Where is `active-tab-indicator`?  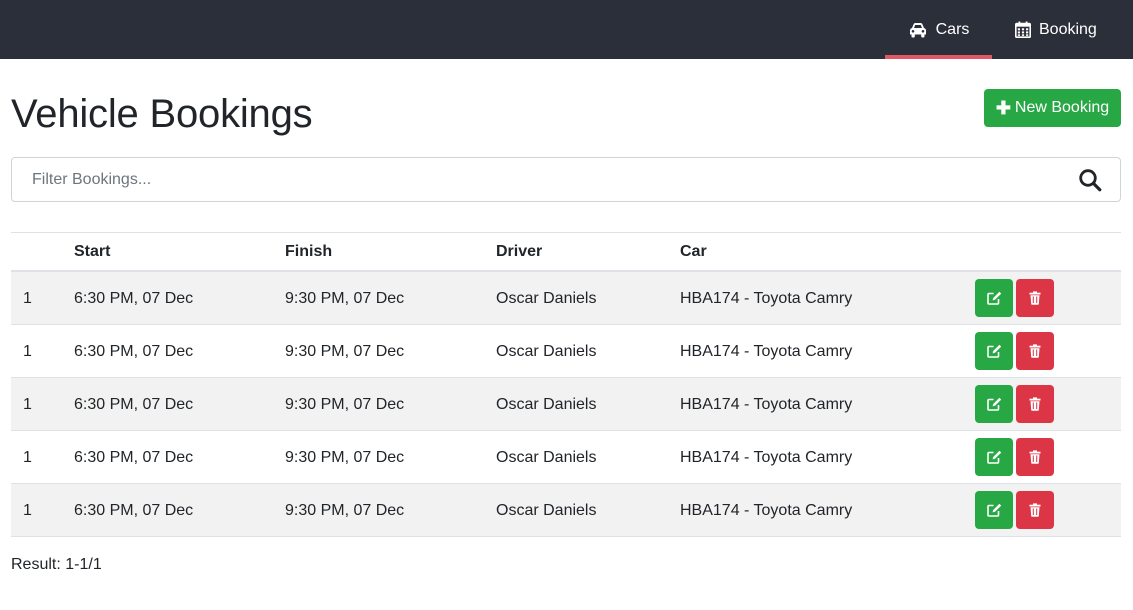 active-tab-indicator is located at coordinates (938, 57).